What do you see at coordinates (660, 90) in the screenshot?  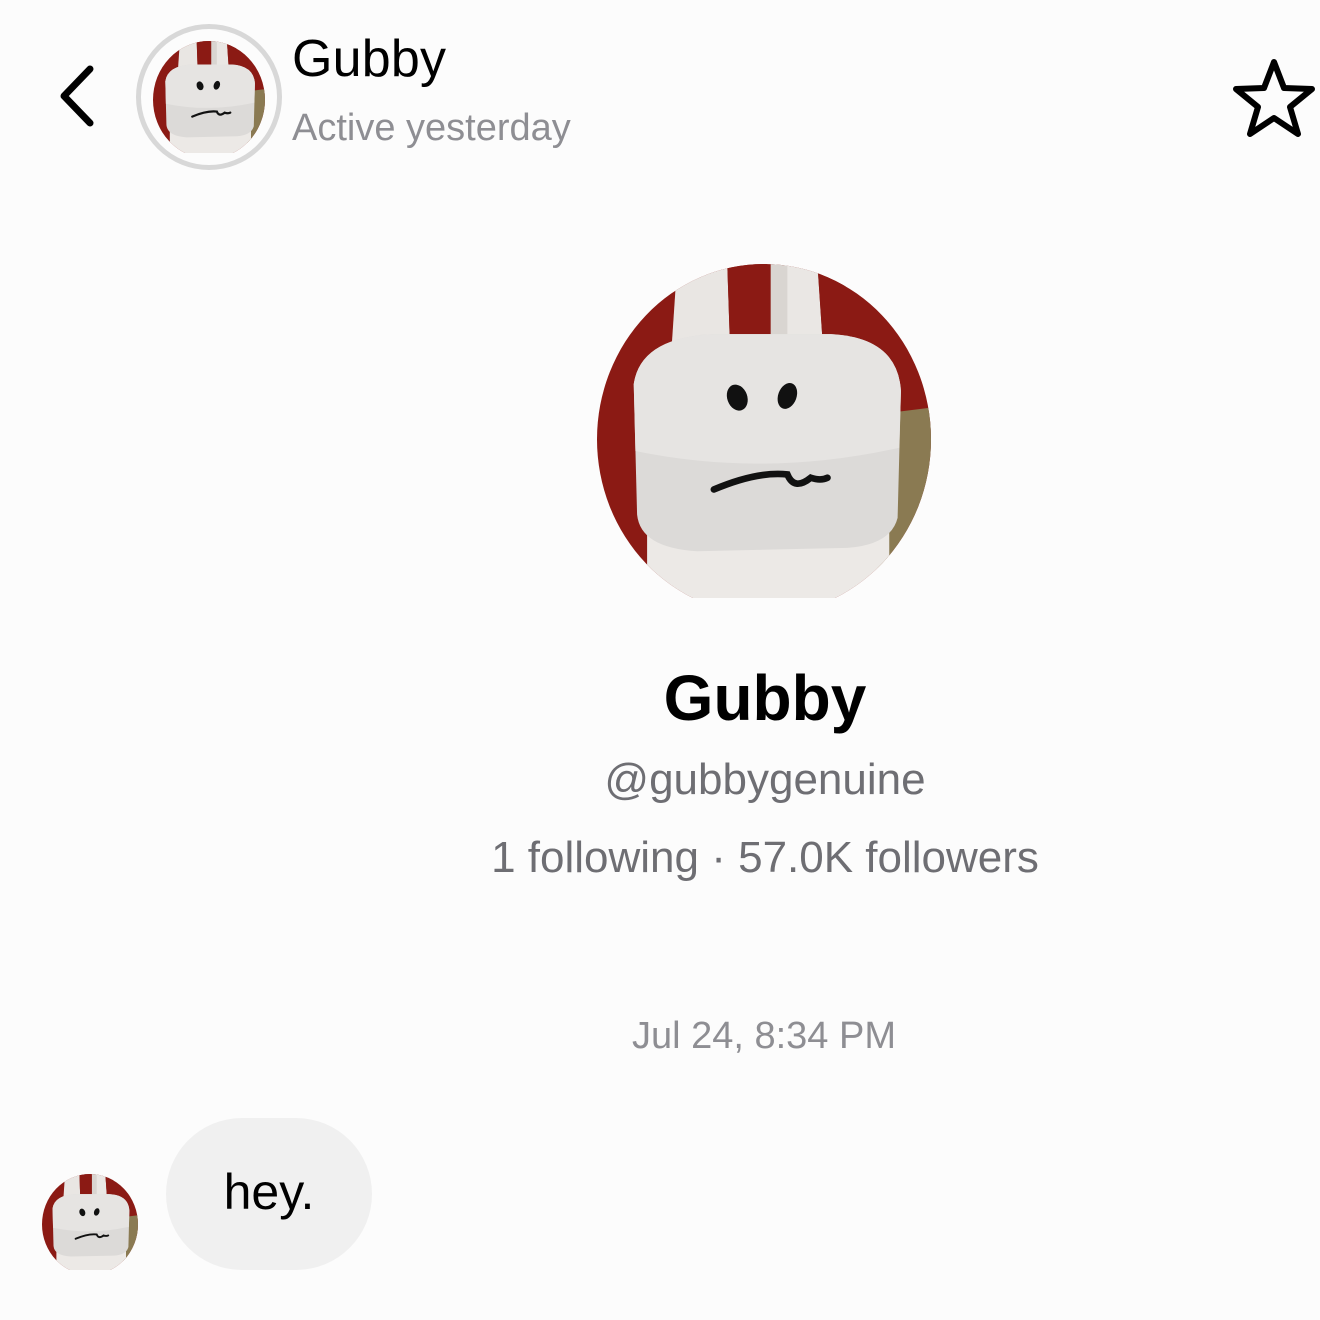 I see `chat-header: Gubby Active yesterday` at bounding box center [660, 90].